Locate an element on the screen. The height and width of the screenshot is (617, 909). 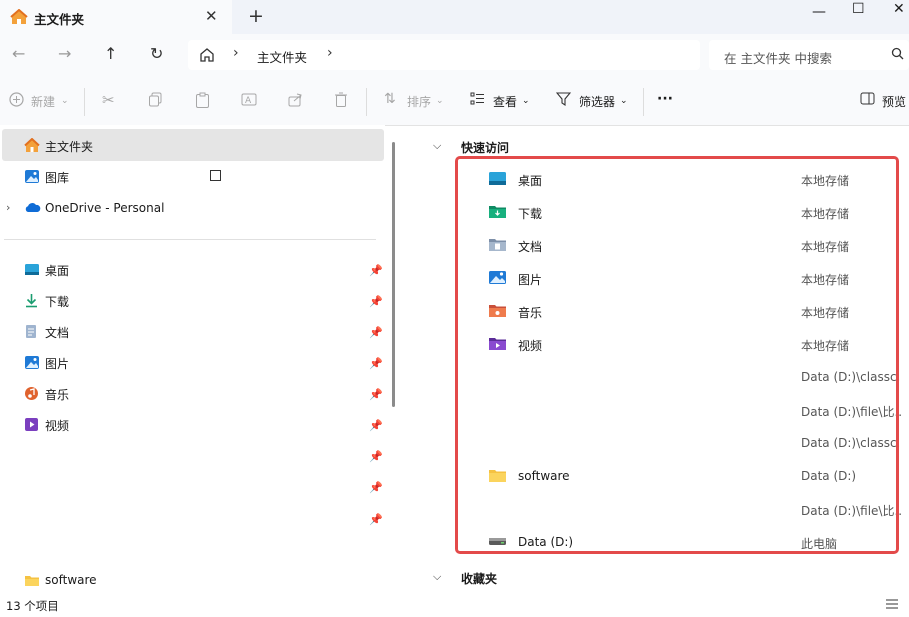
item-count: 13 个项目 is located at coordinates (32, 606).